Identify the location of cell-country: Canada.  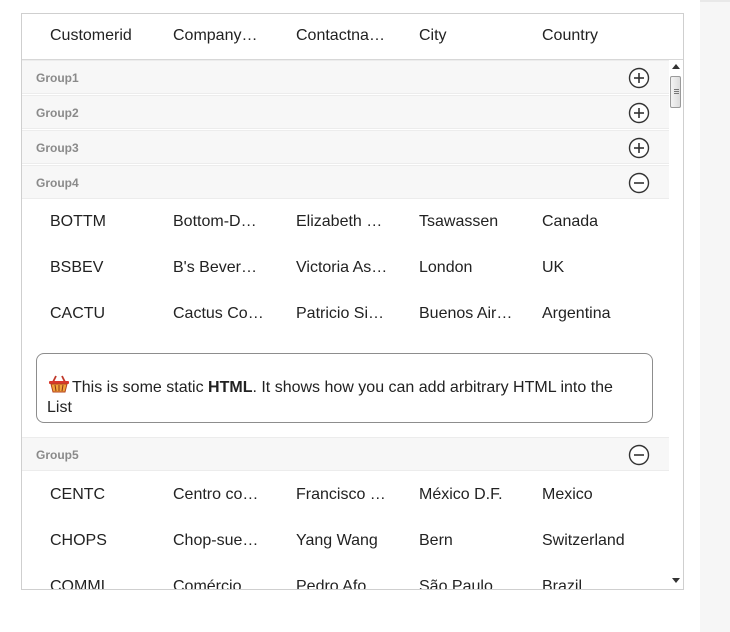
(570, 221).